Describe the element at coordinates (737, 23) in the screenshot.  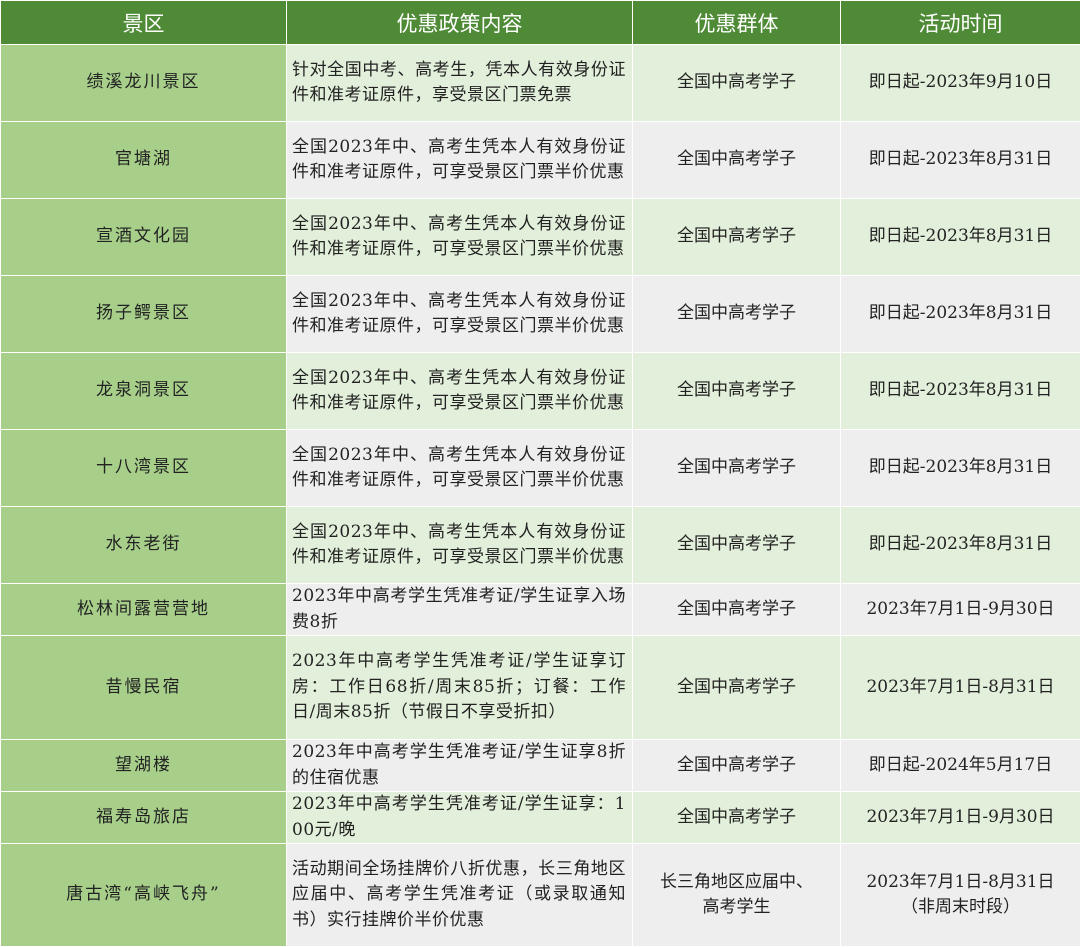
I see `header-group: 优惠群体` at that location.